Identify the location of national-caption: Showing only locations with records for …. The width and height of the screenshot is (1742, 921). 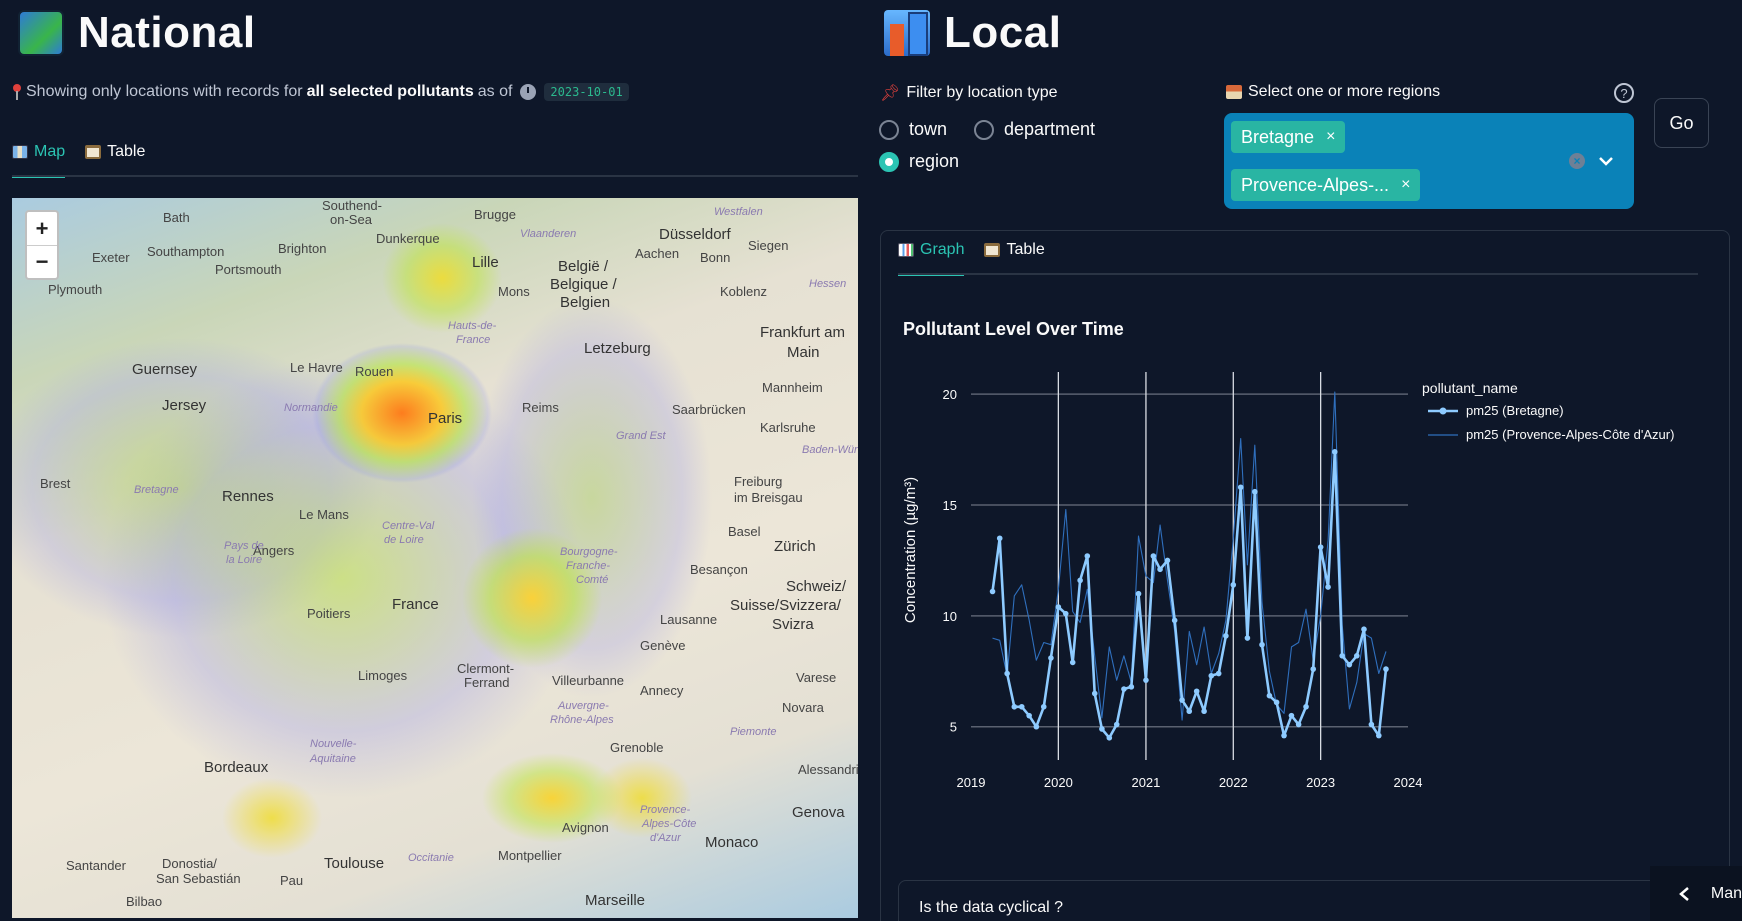
(320, 92).